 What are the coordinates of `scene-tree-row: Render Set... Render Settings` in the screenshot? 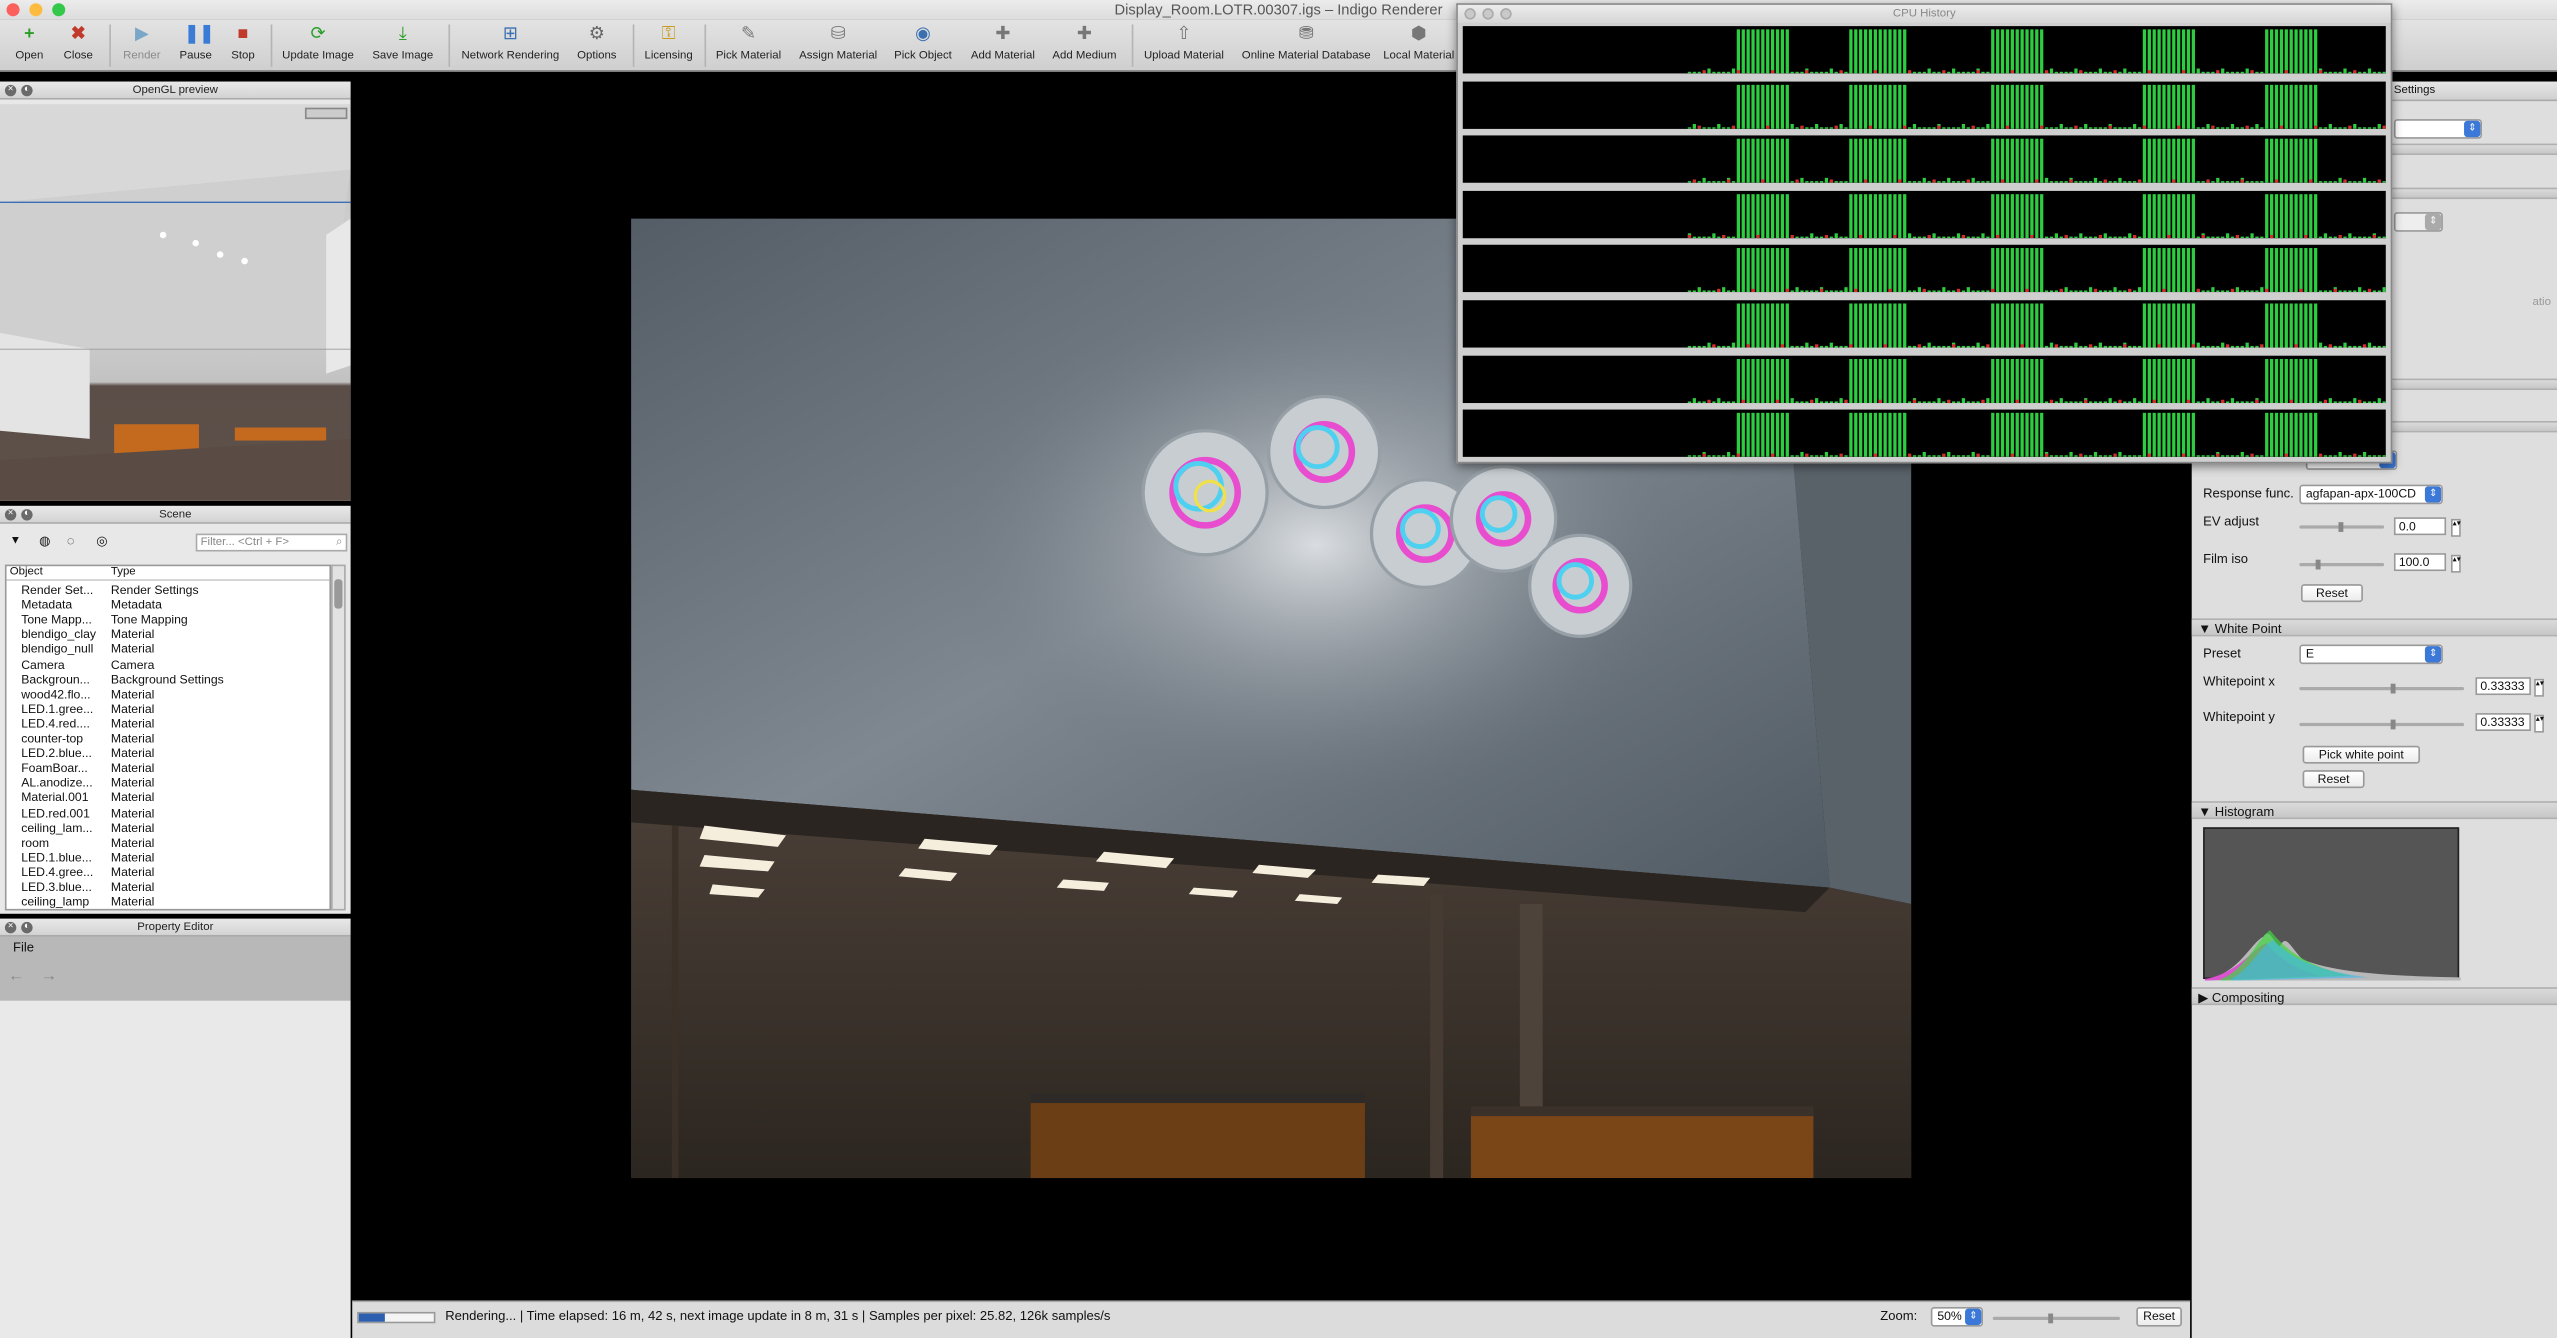 It's located at (168, 590).